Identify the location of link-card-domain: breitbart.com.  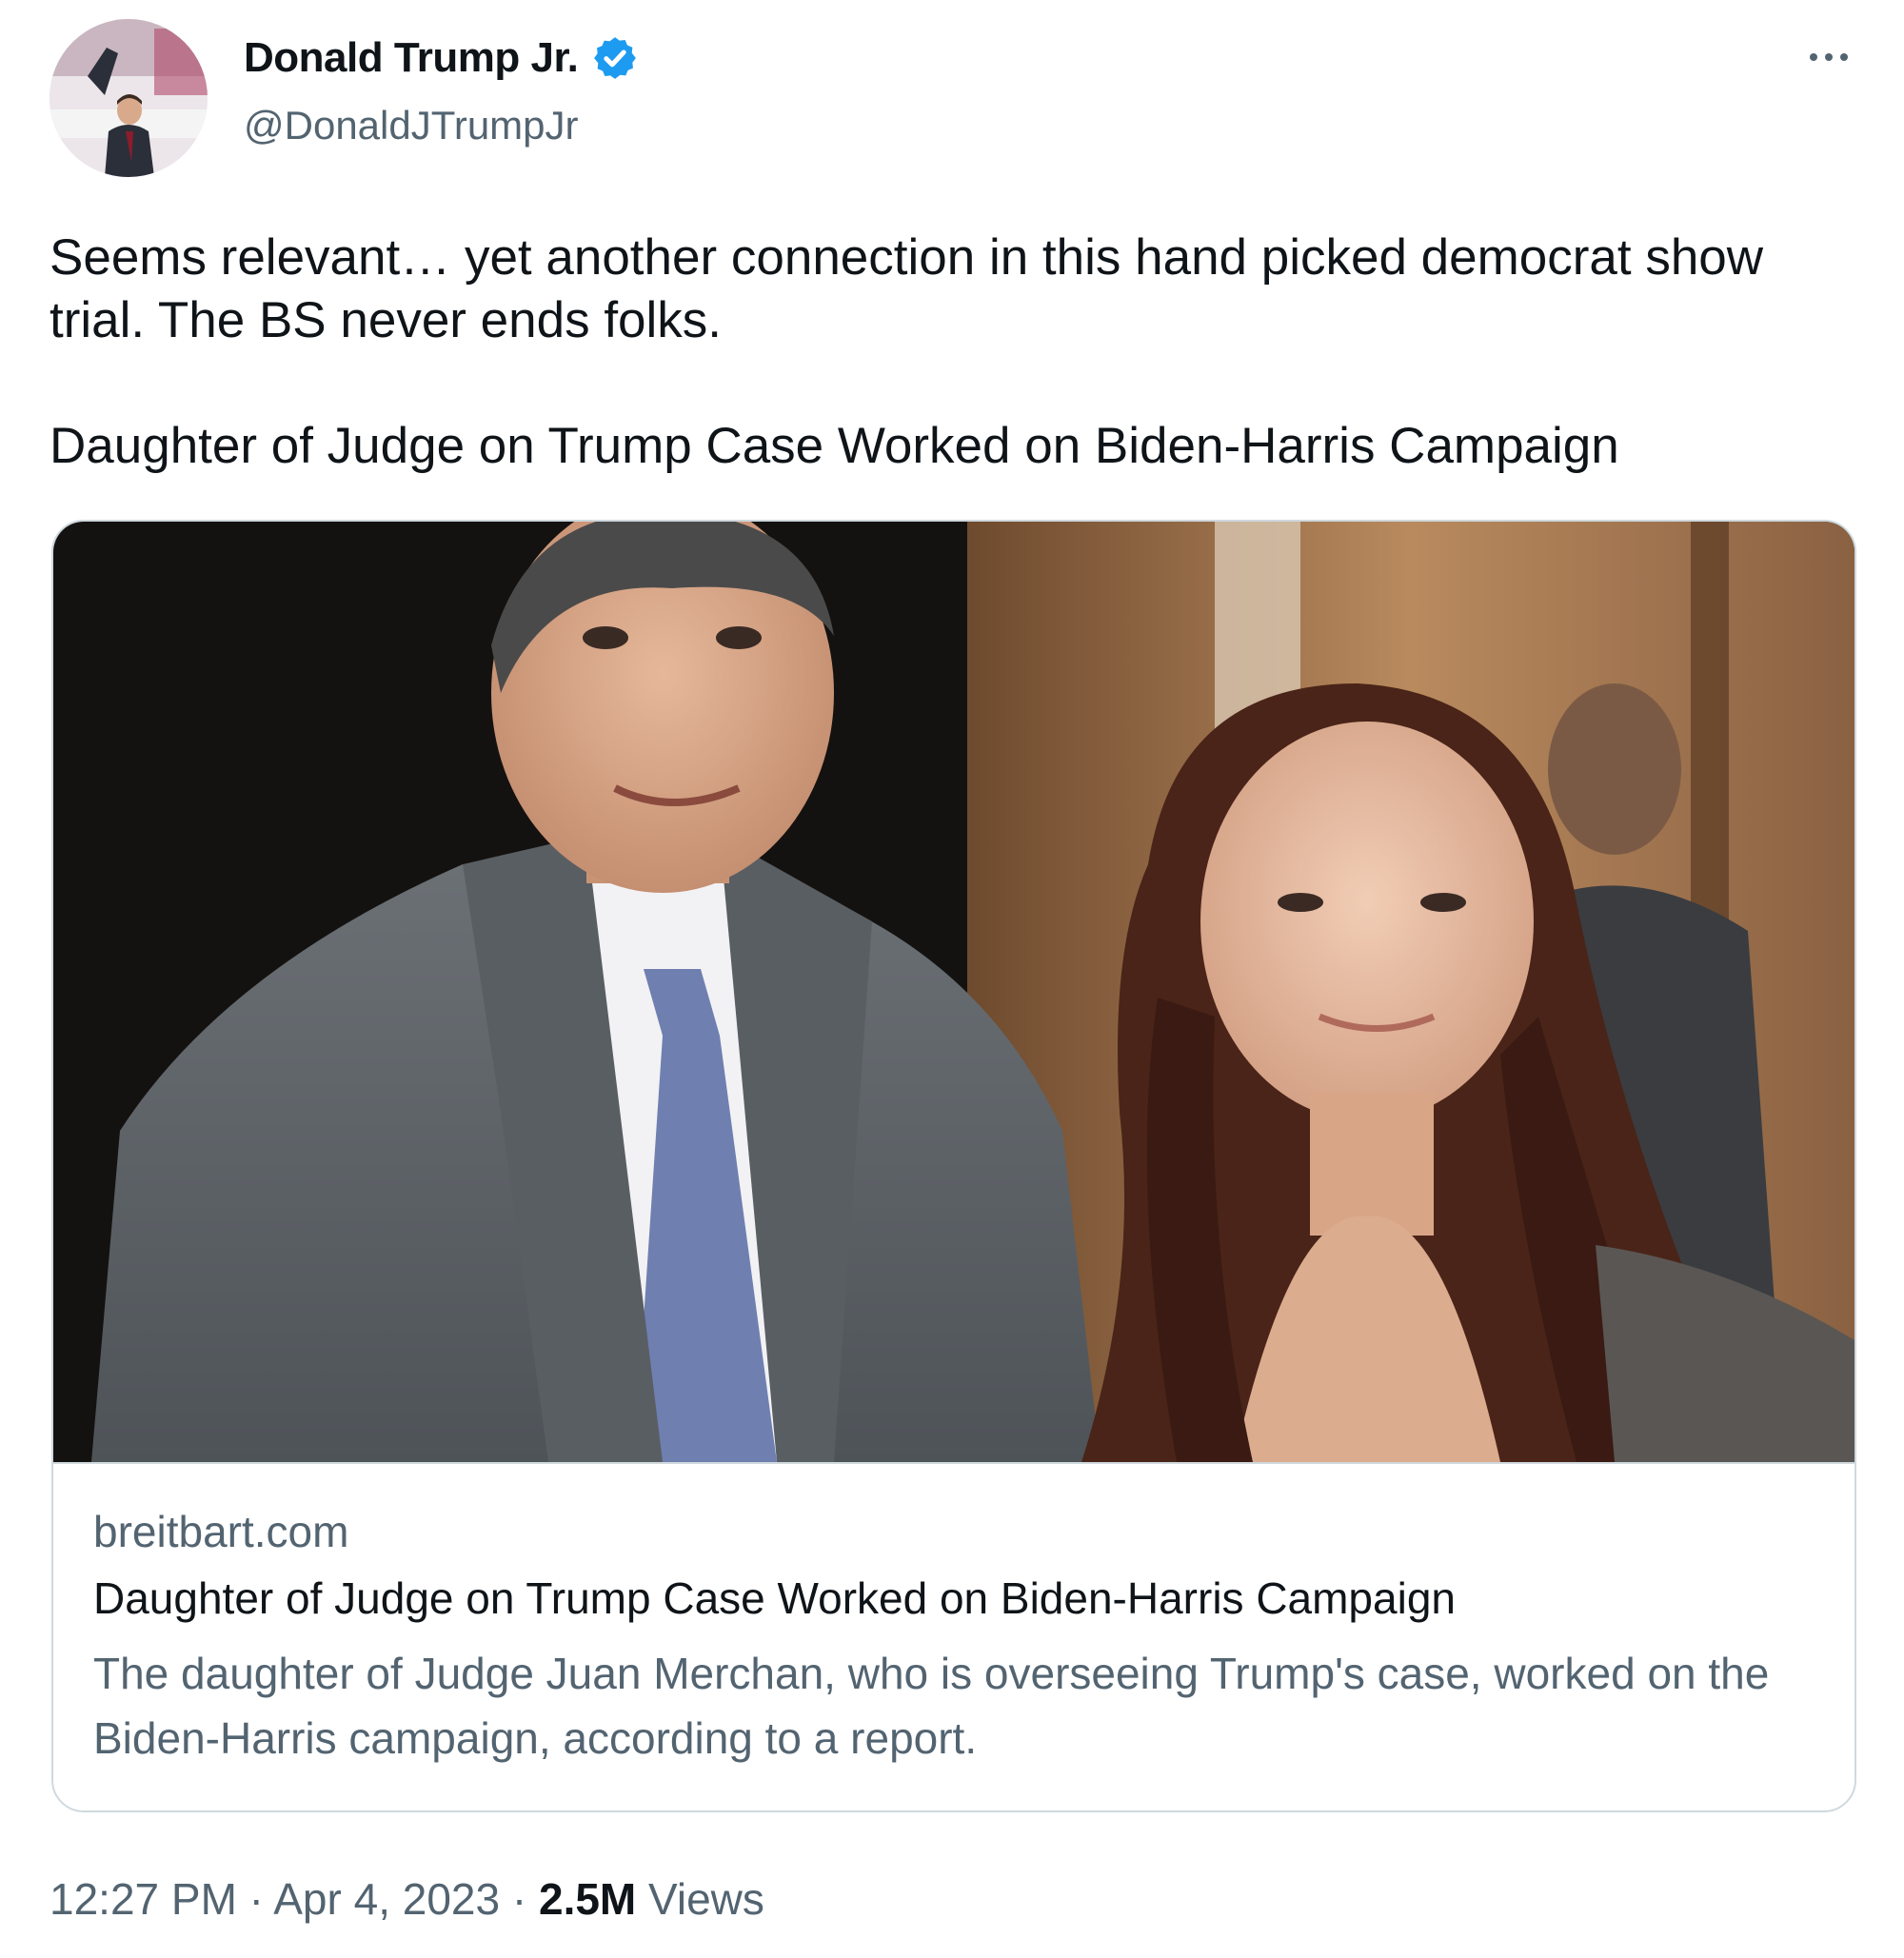
(221, 1531).